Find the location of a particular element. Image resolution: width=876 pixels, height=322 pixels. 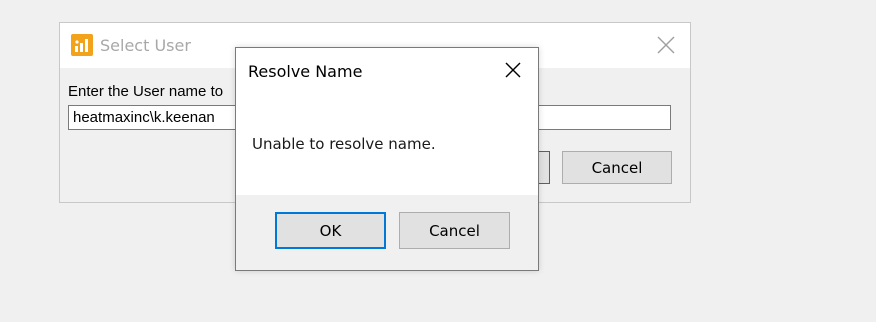

resolve-name-titlebar: Resolve Name is located at coordinates (387, 70).